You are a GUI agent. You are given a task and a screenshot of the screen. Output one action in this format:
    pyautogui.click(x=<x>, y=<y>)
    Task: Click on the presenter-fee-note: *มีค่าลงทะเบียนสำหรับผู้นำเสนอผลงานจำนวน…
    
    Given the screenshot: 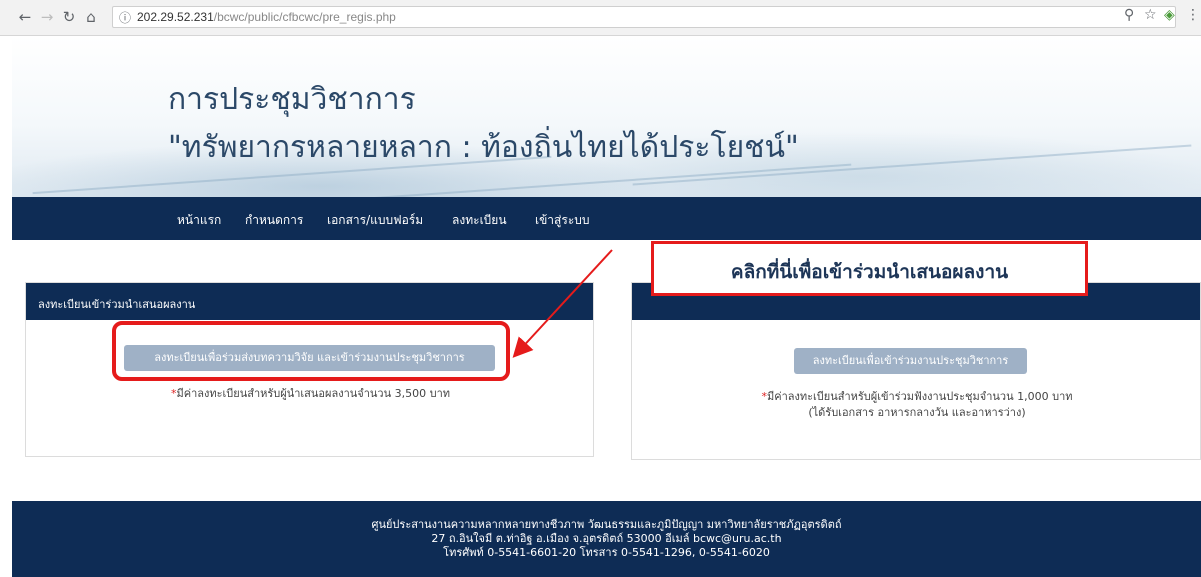 What is the action you would take?
    pyautogui.click(x=310, y=393)
    